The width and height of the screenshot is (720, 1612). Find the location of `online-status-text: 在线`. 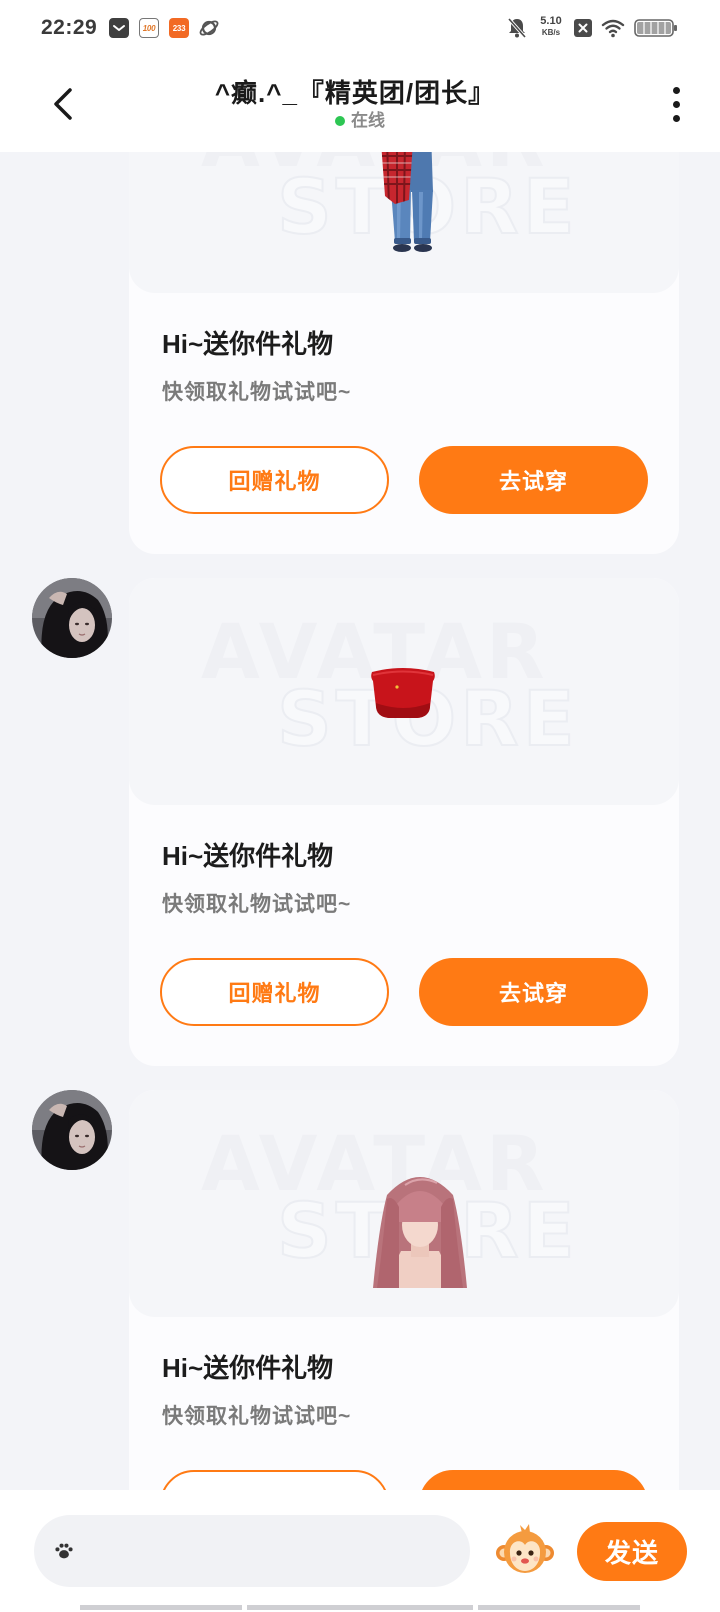

online-status-text: 在线 is located at coordinates (368, 120).